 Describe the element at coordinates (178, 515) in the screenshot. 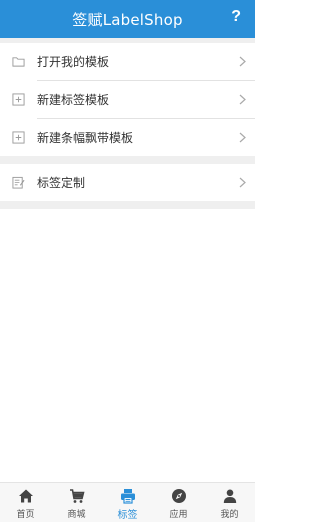

I see `tab-label: 应用` at that location.